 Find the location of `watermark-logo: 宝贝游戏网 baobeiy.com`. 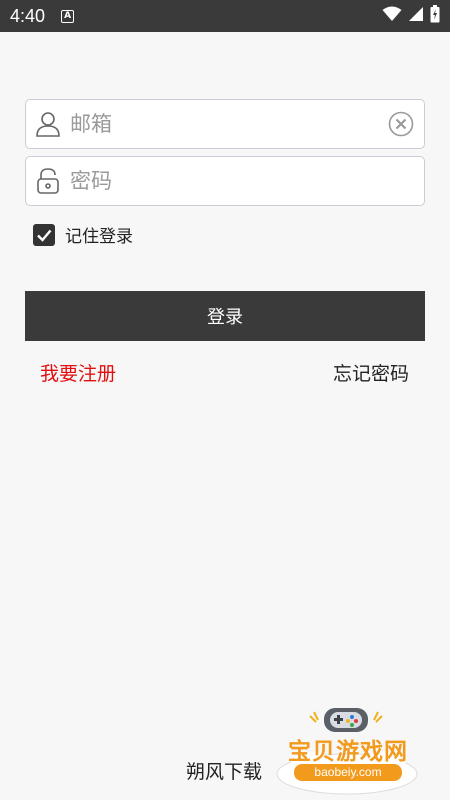

watermark-logo: 宝贝游戏网 baobeiy.com is located at coordinates (347, 749).